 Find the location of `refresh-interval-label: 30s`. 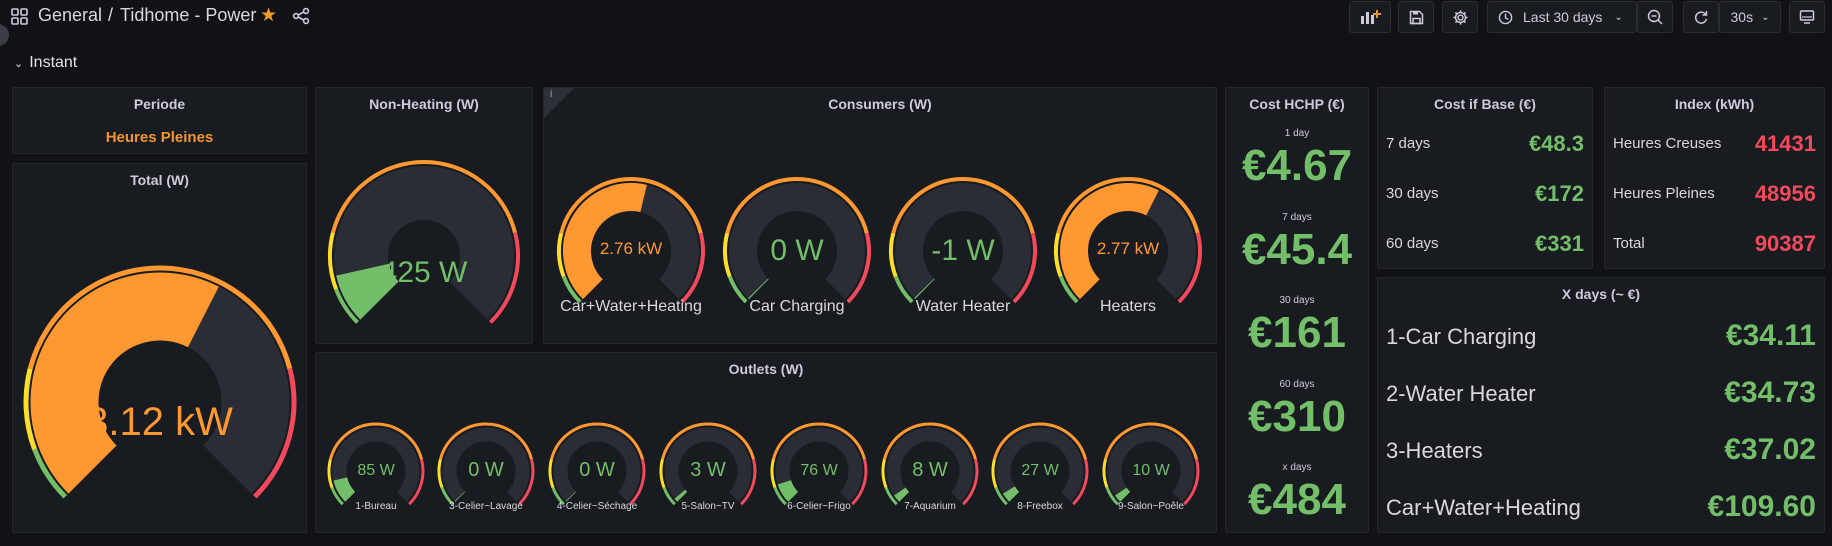

refresh-interval-label: 30s is located at coordinates (1742, 17).